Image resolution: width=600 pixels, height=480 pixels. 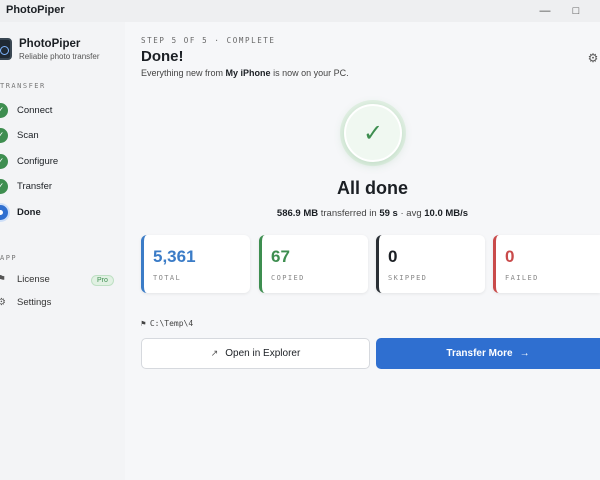 What do you see at coordinates (62, 111) in the screenshot?
I see `sidebar-item-connect: ✓ Connect` at bounding box center [62, 111].